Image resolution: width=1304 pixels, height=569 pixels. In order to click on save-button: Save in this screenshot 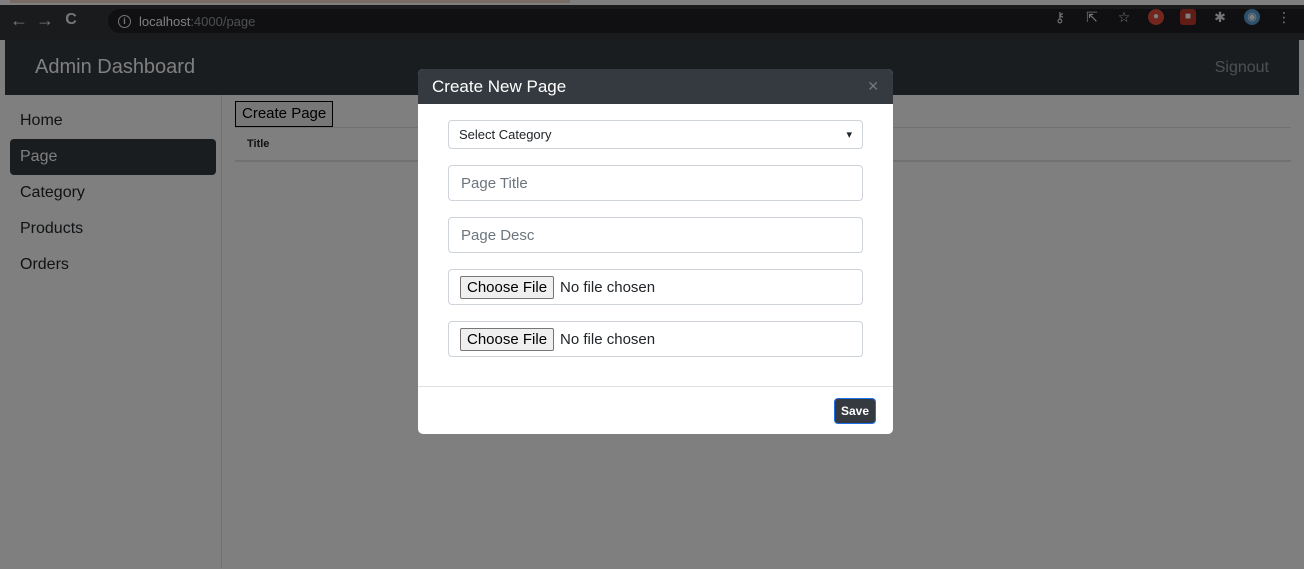, I will do `click(854, 410)`.